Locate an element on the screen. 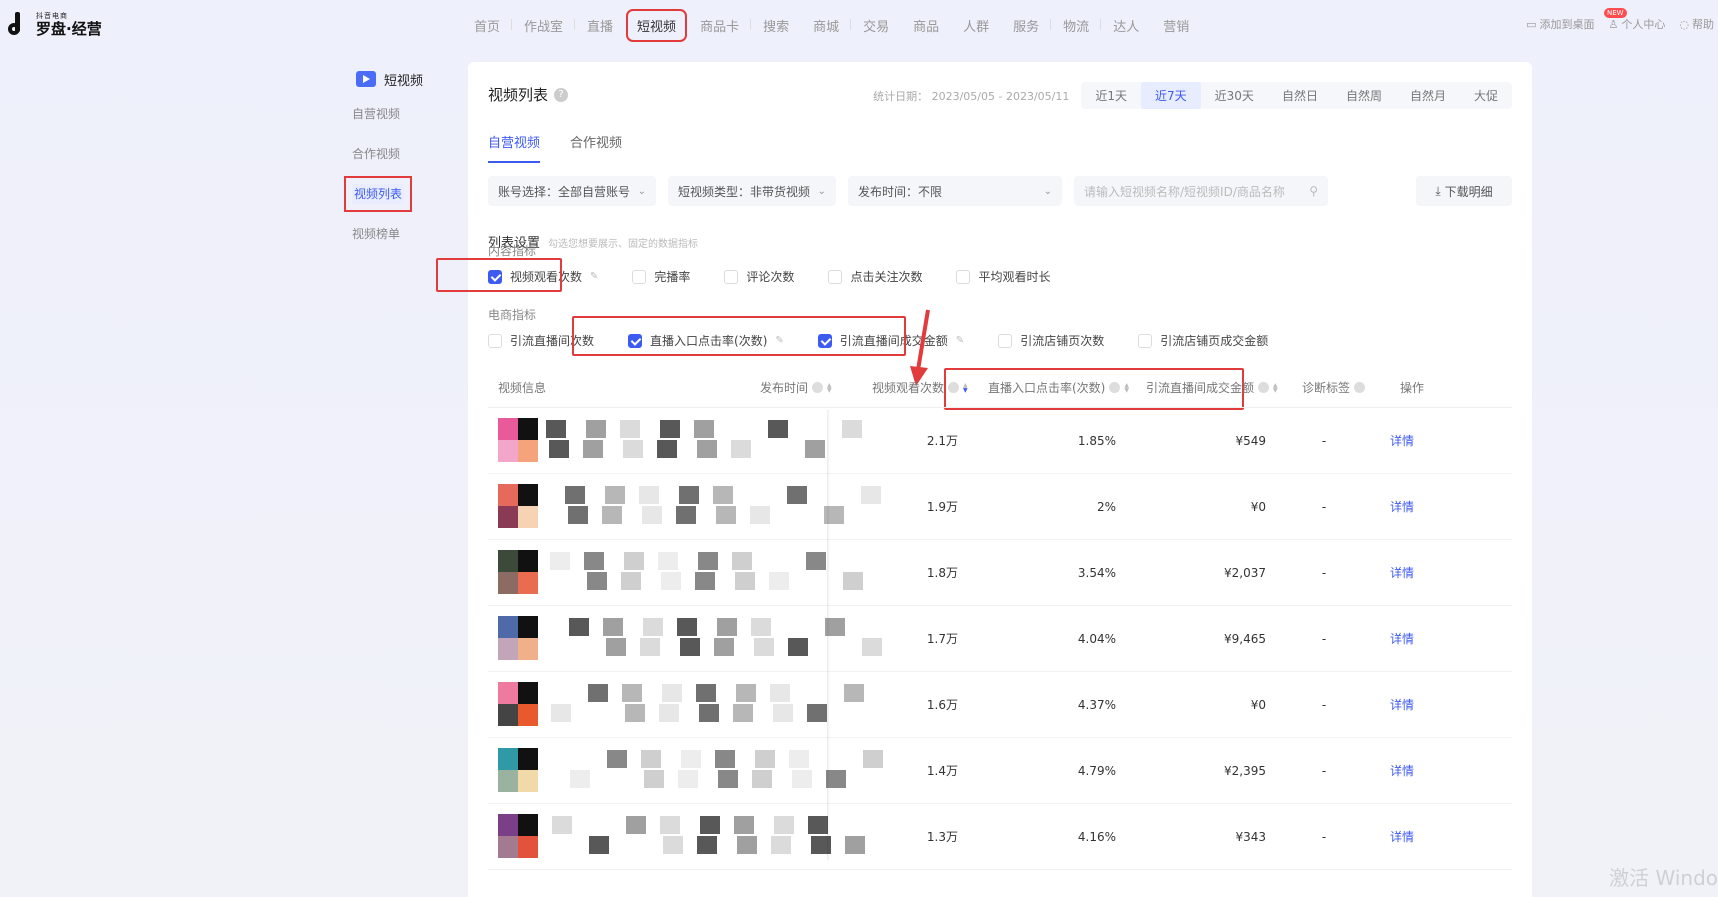 Image resolution: width=1718 pixels, height=897 pixels. nav-item: 搜索 is located at coordinates (776, 25).